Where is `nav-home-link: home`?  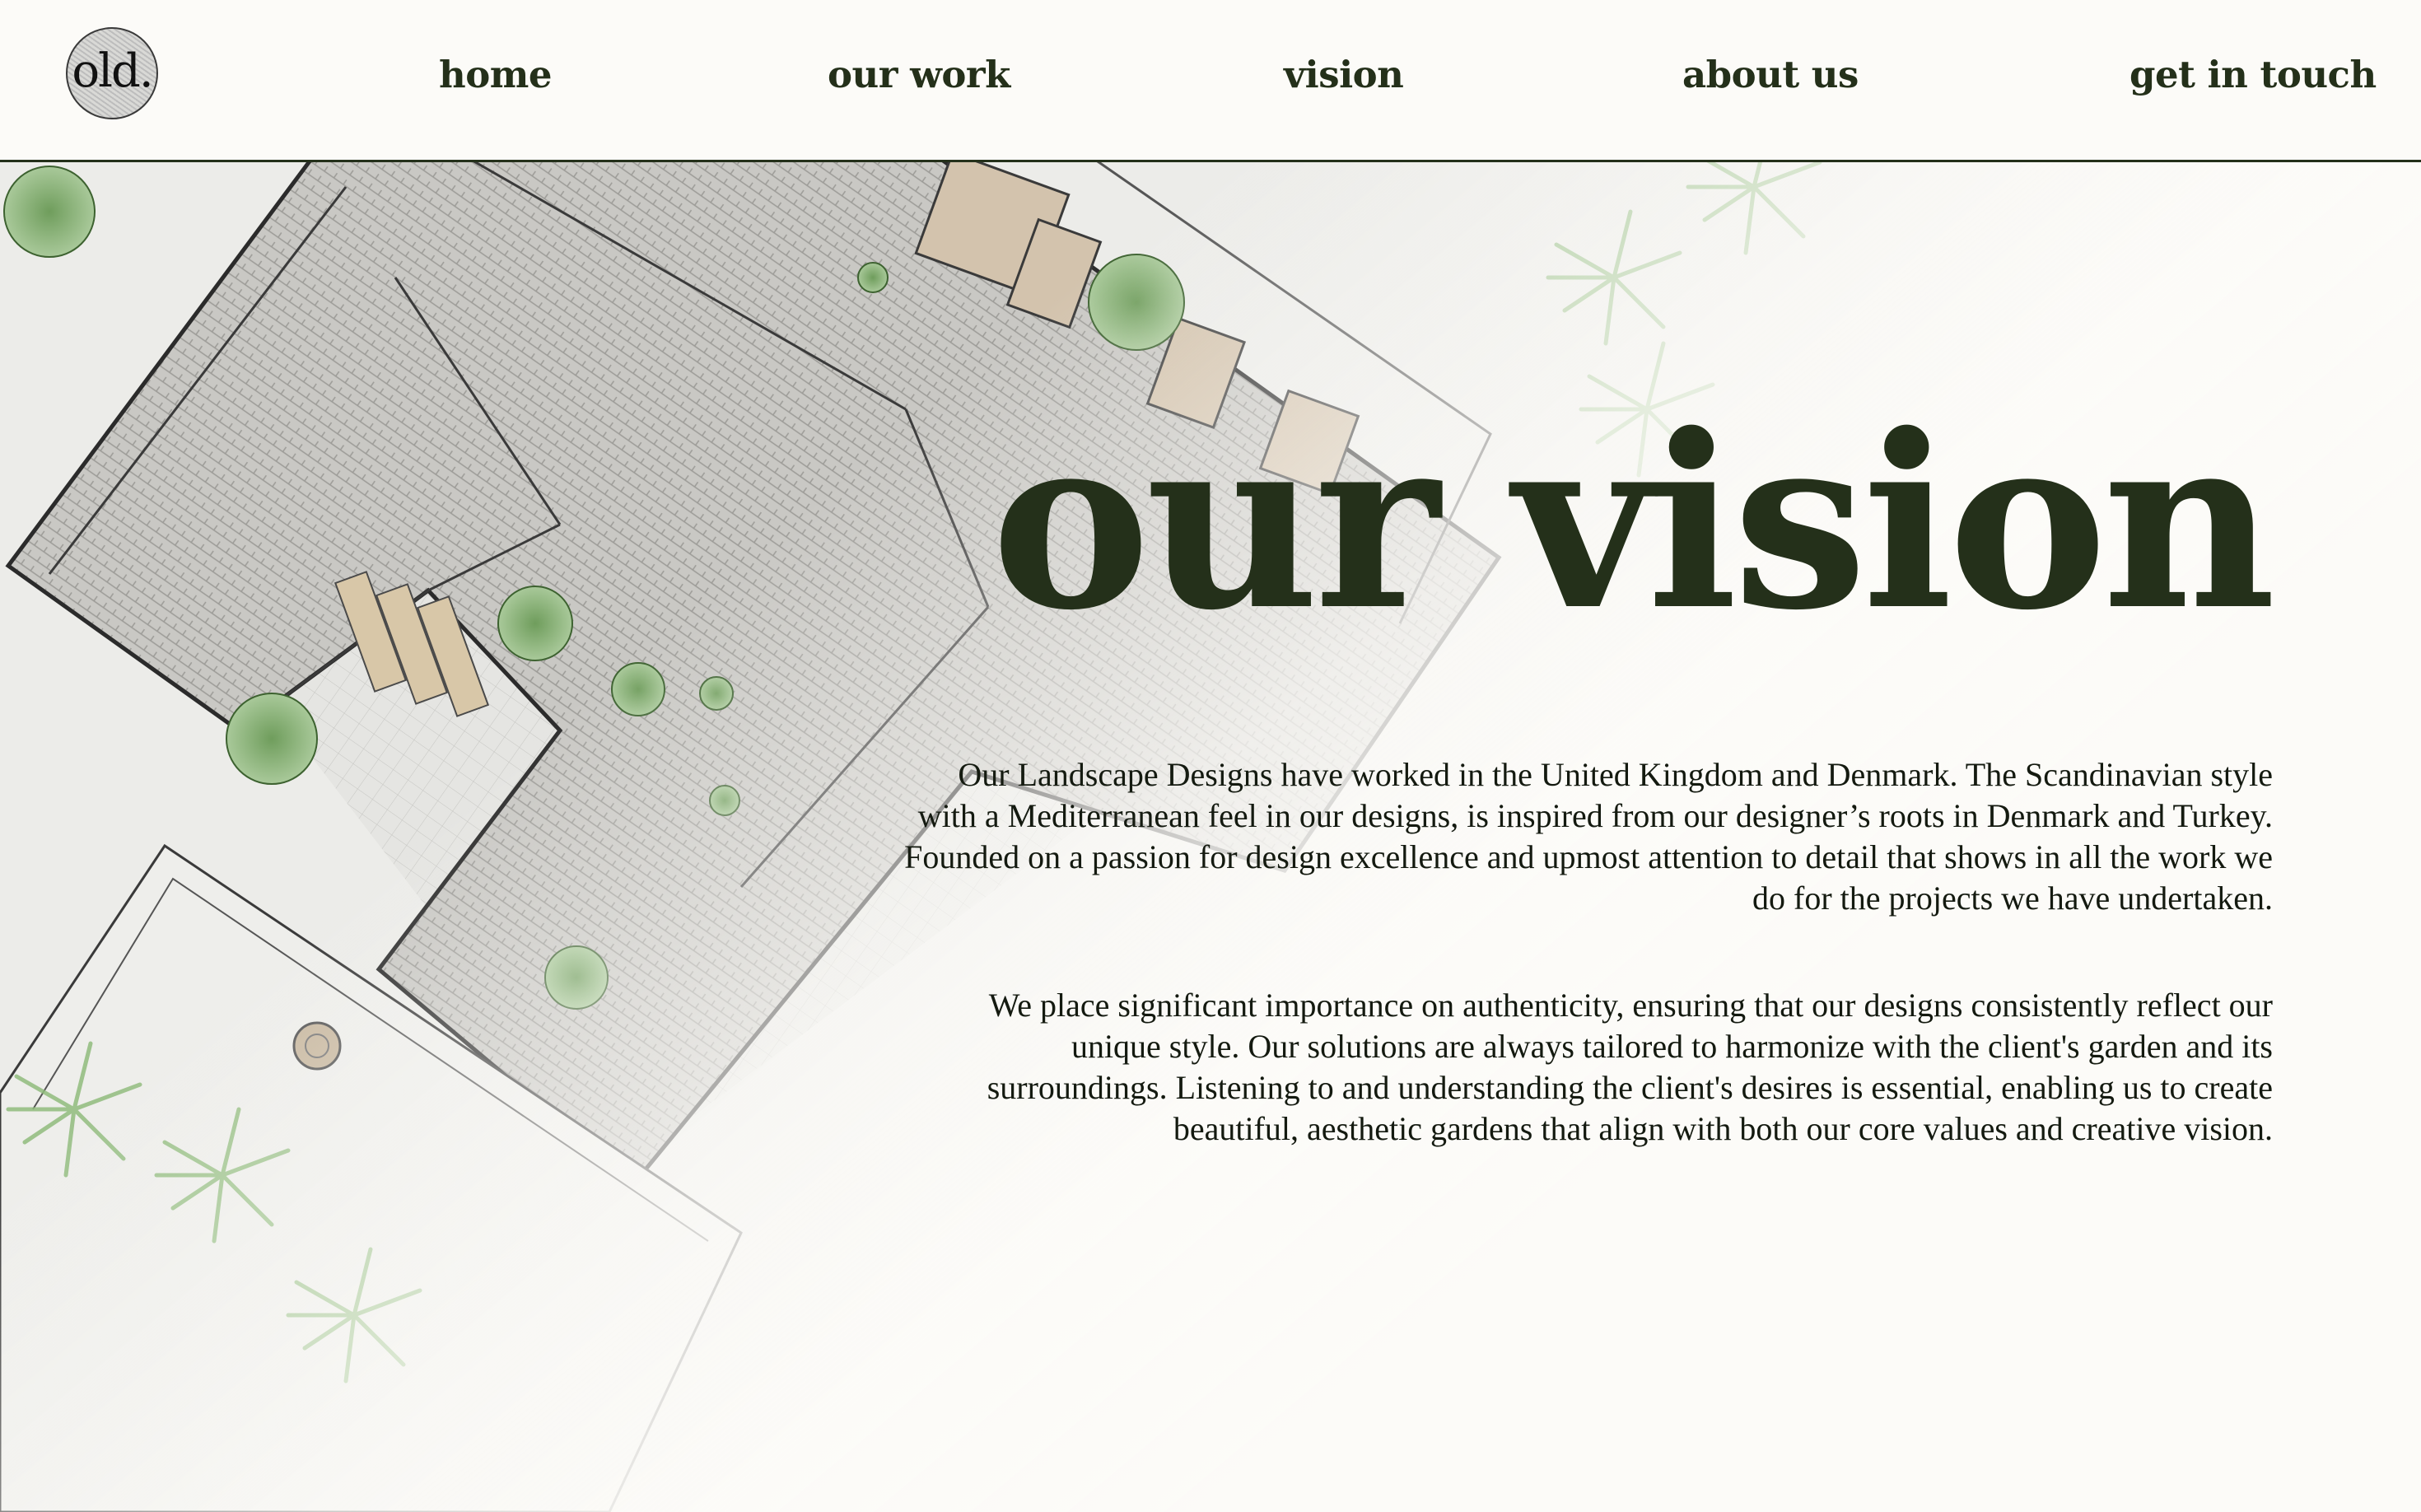
nav-home-link: home is located at coordinates (495, 75).